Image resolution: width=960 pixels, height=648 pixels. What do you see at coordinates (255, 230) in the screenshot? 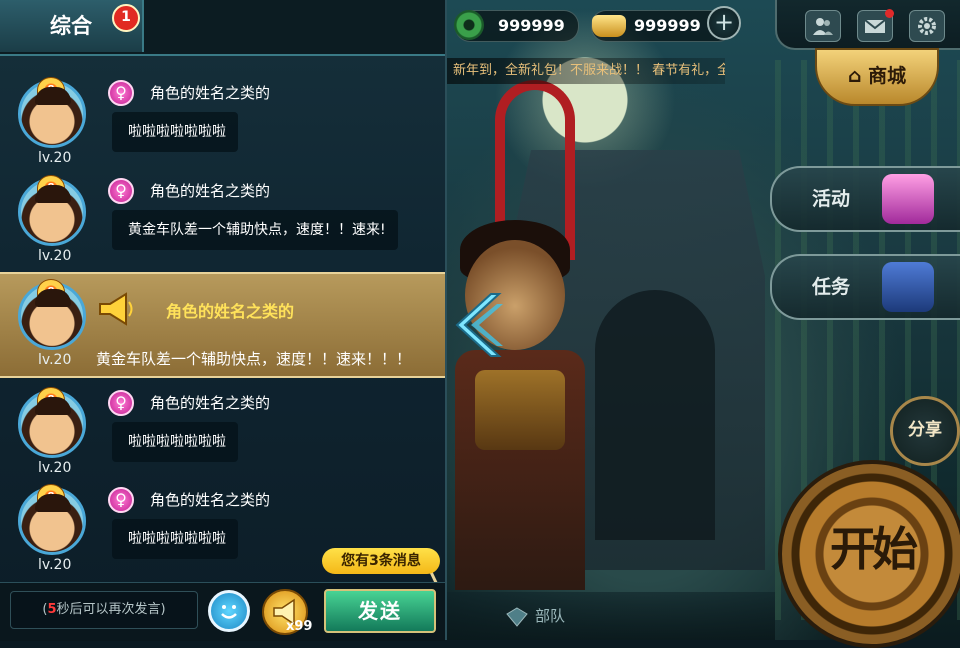
I see `message-bubble: 黄金车队差一个辅助快点，速度！！速来!` at bounding box center [255, 230].